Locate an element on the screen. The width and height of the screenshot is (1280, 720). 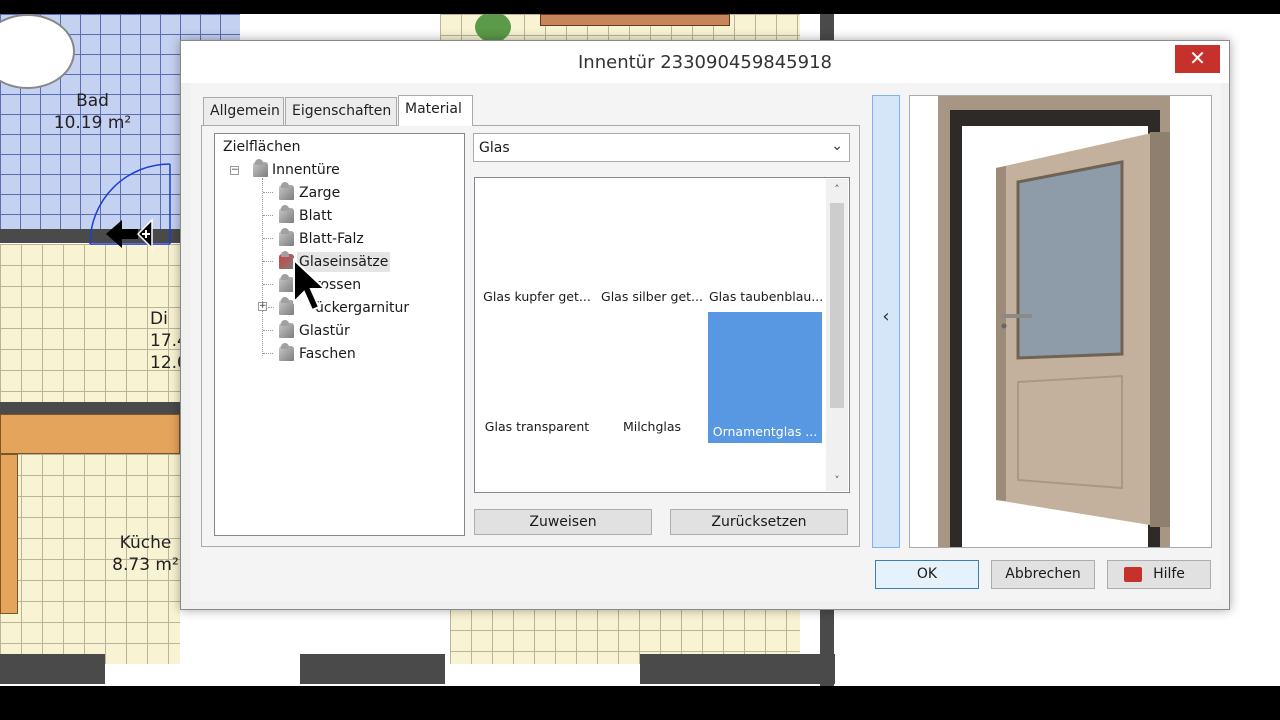
tree-item-zarge: Zarge is located at coordinates (319, 193).